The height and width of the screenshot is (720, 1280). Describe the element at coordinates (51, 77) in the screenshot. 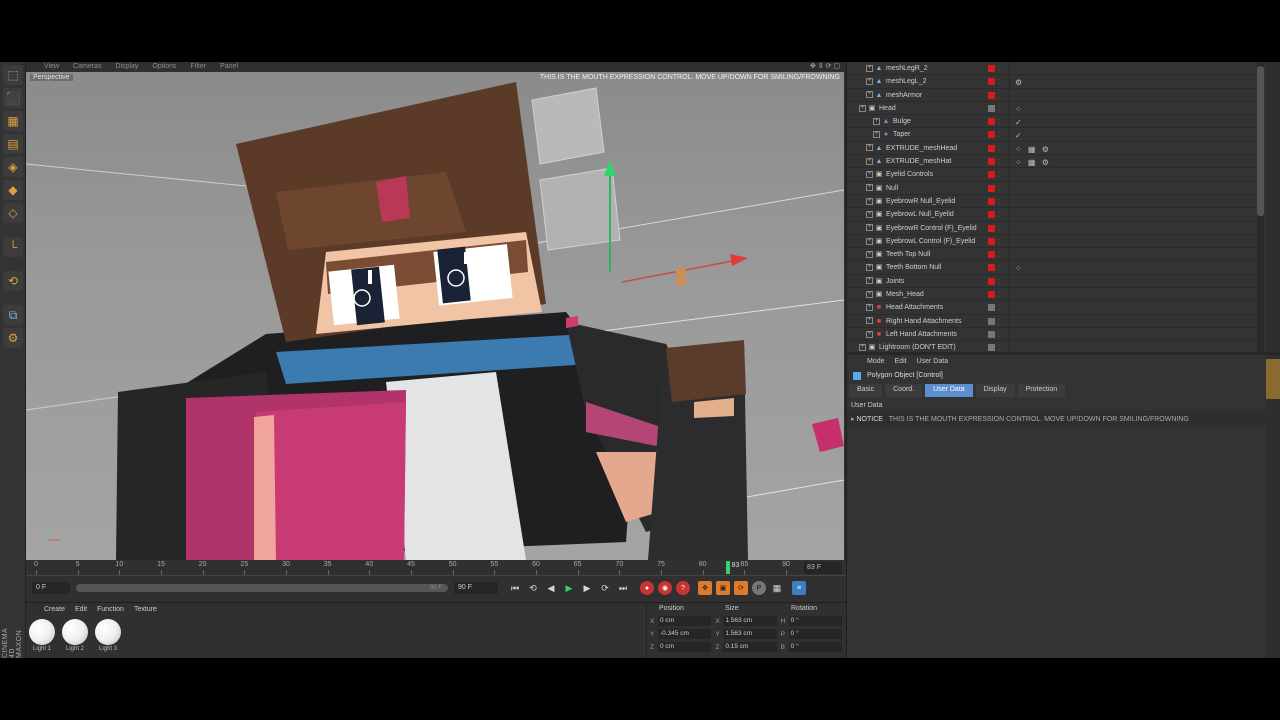

I see `viewport-camera-label: Perspective` at that location.